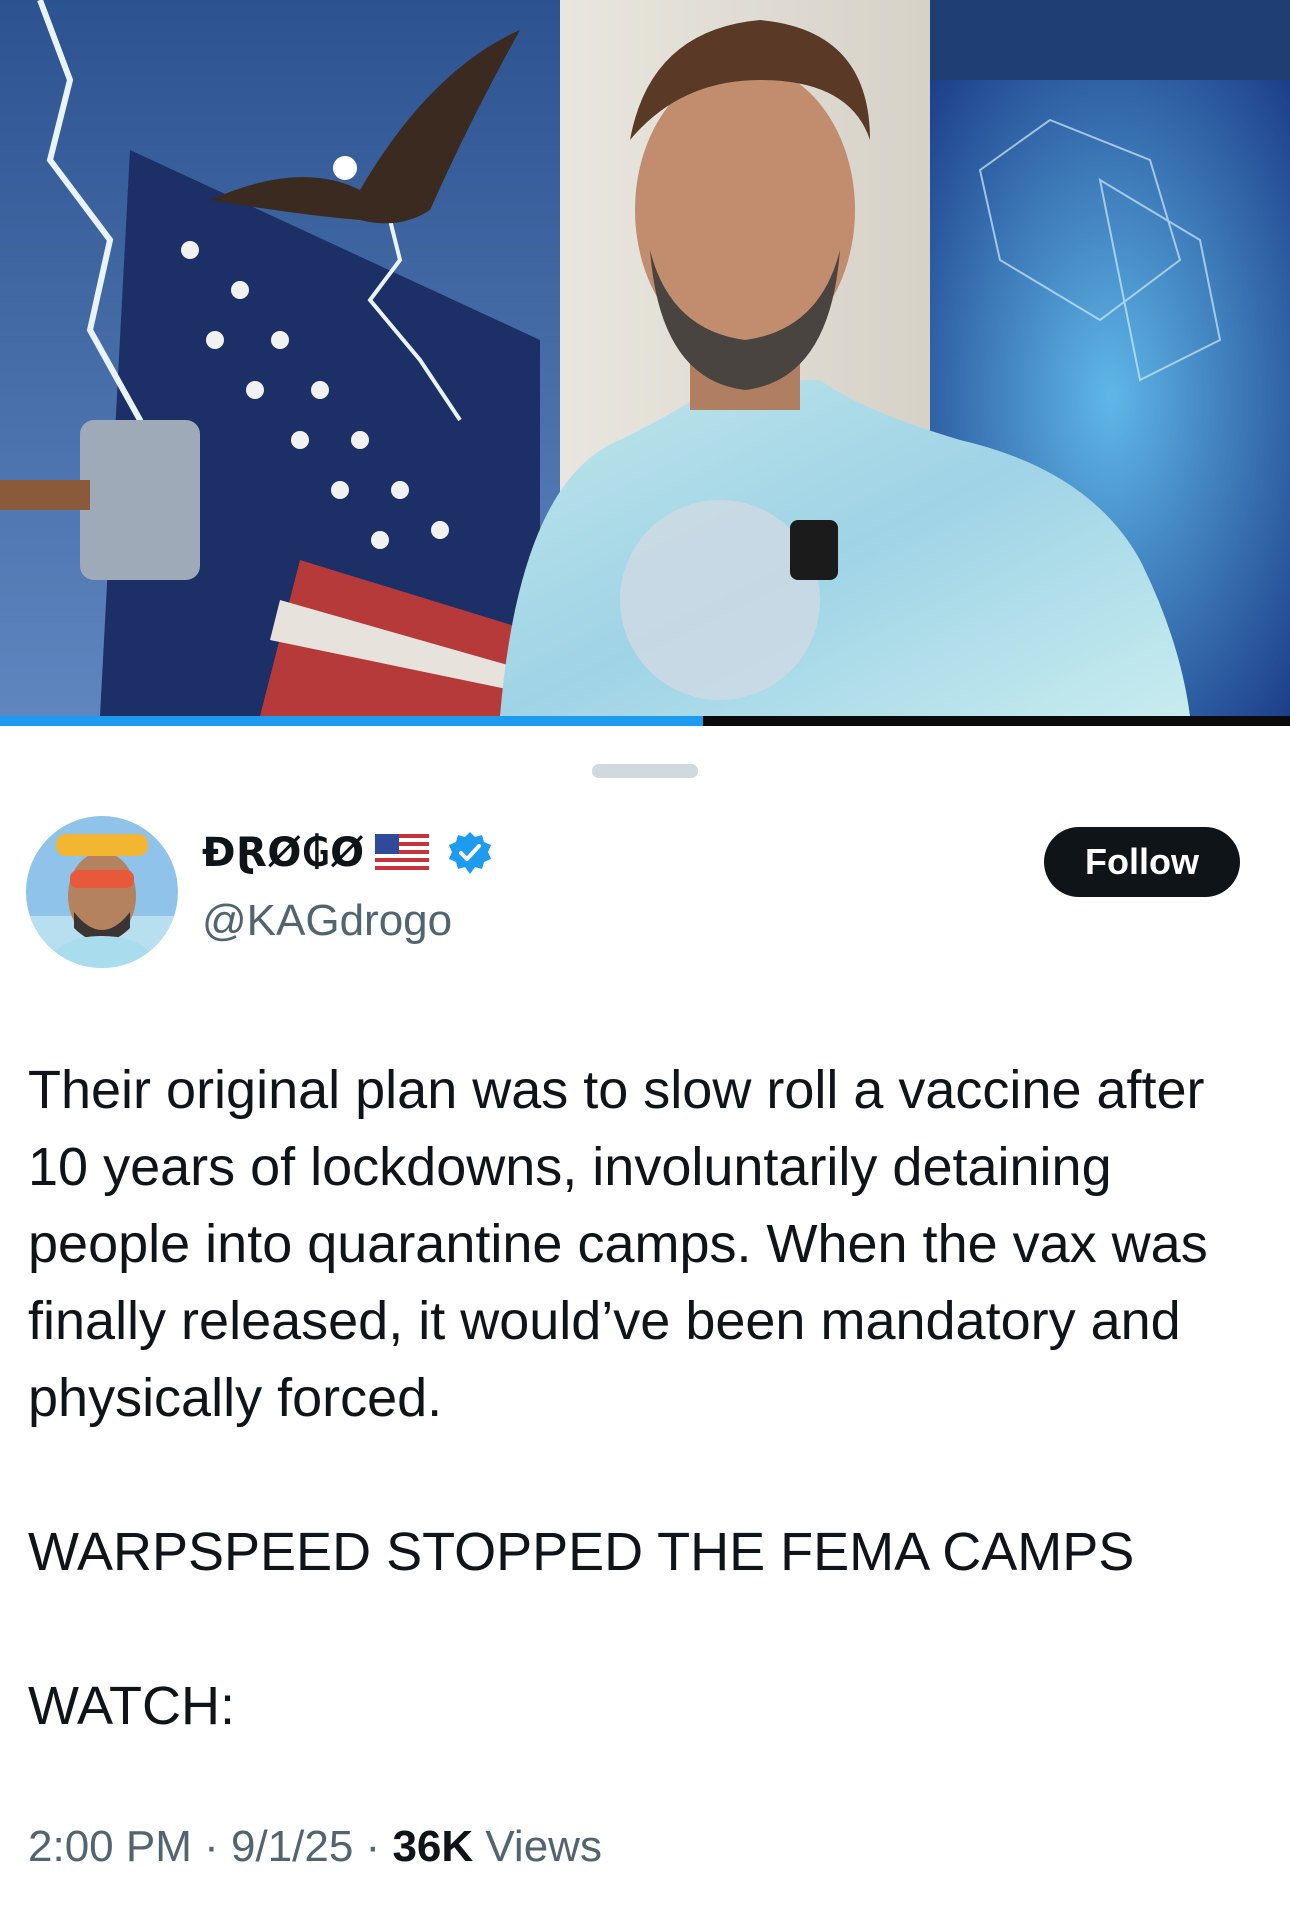 The image size is (1290, 1907). I want to click on tweet-date: 9/1/25, so click(292, 1846).